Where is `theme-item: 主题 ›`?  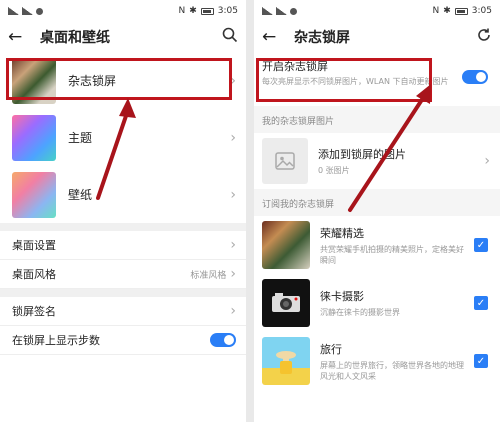
theme-item: 主题 › is located at coordinates (123, 137).